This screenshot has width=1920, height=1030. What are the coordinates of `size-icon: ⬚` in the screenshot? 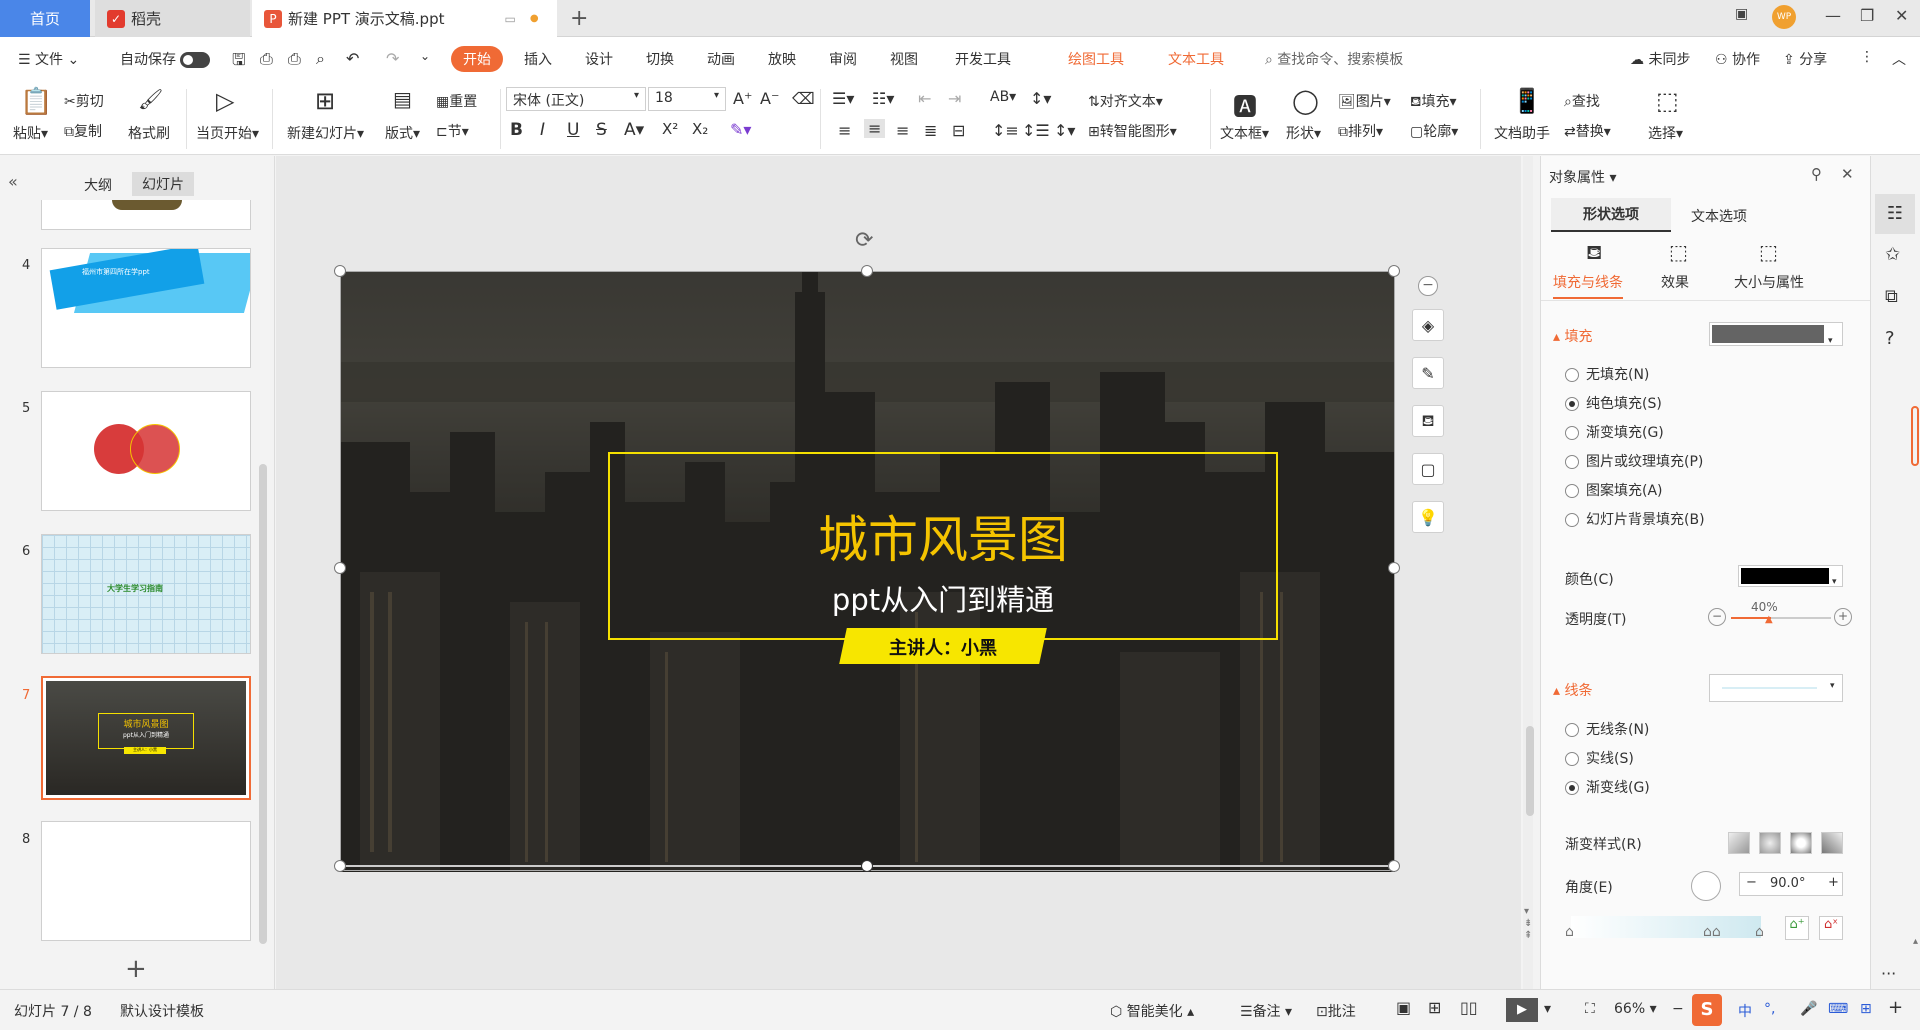 It's located at (1768, 252).